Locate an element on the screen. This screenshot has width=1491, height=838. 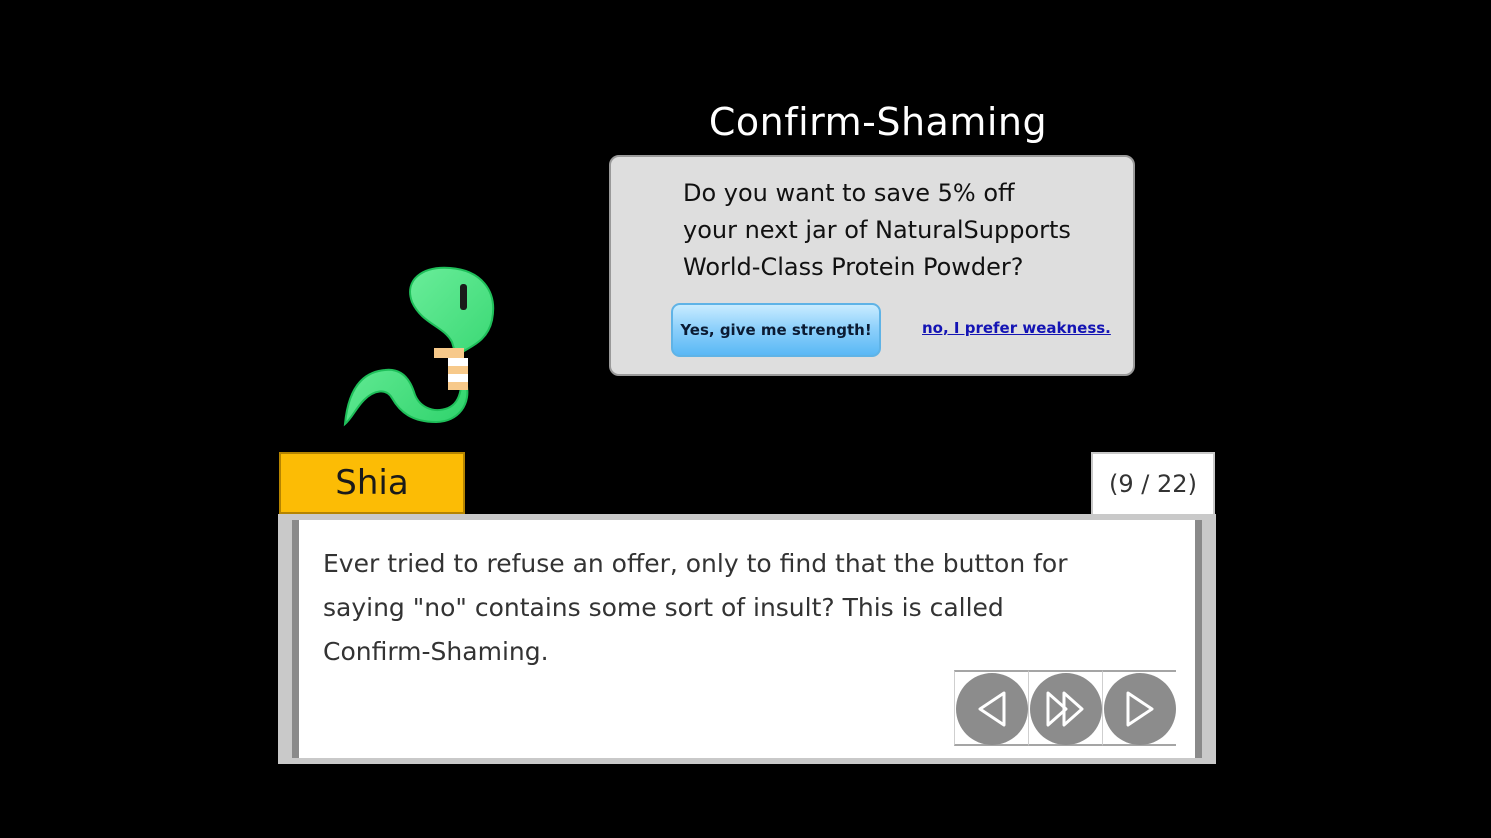
fast-forward-button is located at coordinates (1065, 708).